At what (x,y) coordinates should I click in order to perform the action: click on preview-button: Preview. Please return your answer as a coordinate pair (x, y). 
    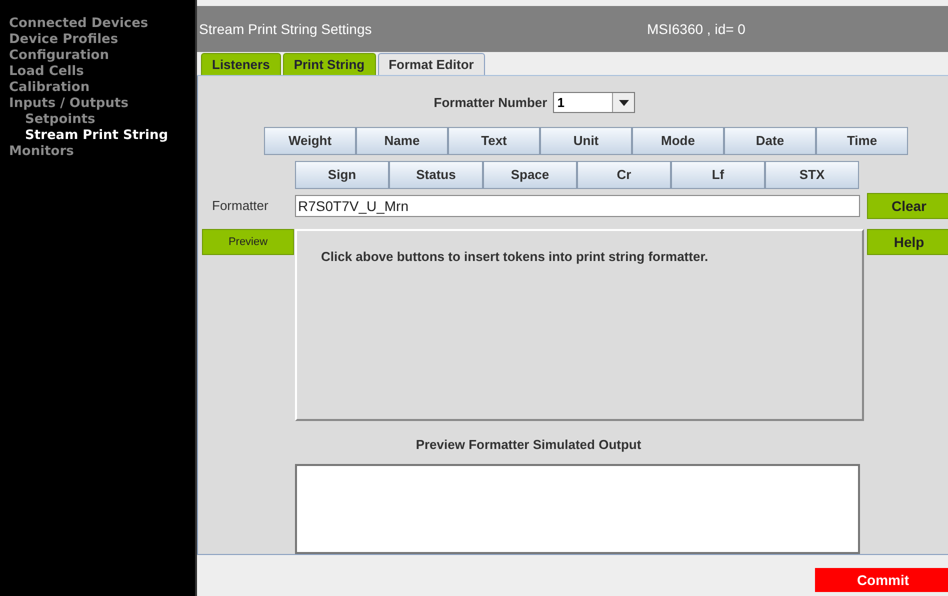
    Looking at the image, I should click on (248, 242).